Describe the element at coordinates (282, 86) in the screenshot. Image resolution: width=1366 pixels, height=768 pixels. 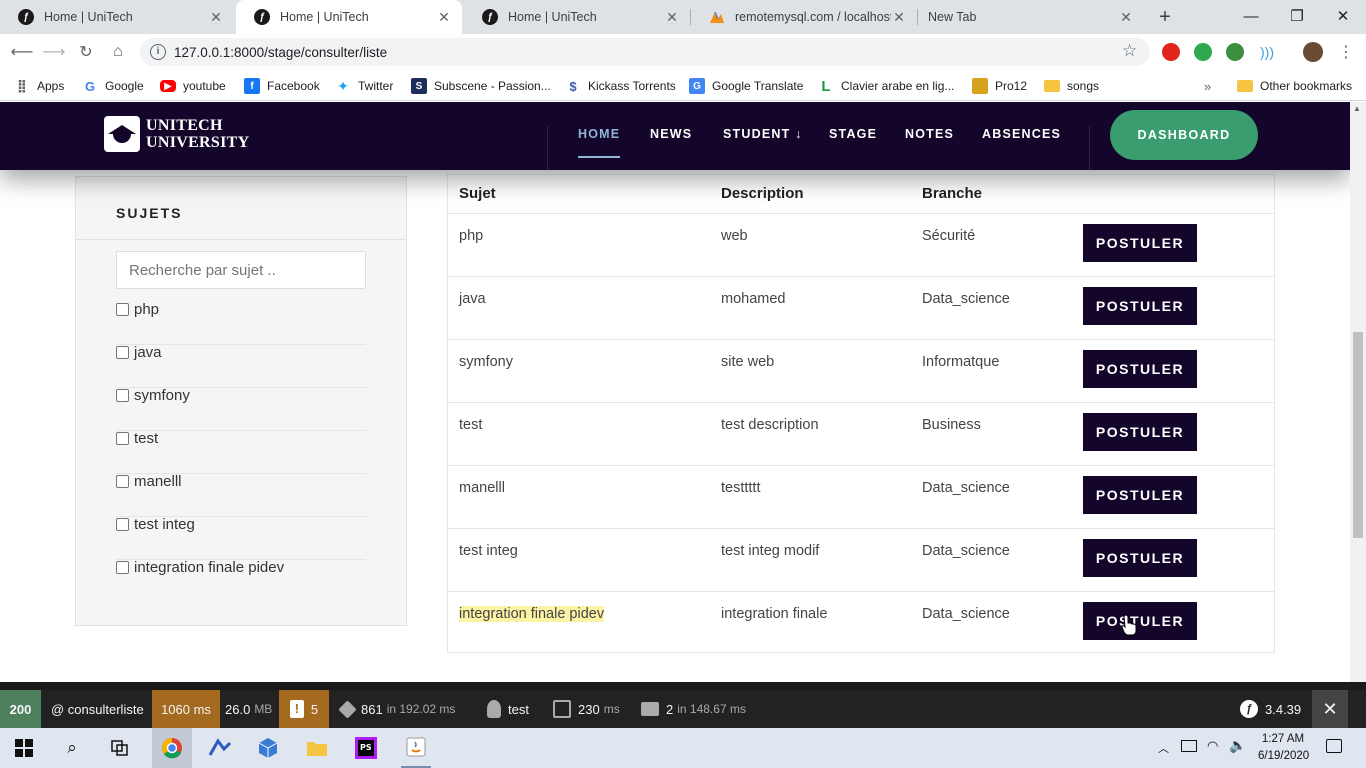
I see `bookmark-facebook: f Facebook` at that location.